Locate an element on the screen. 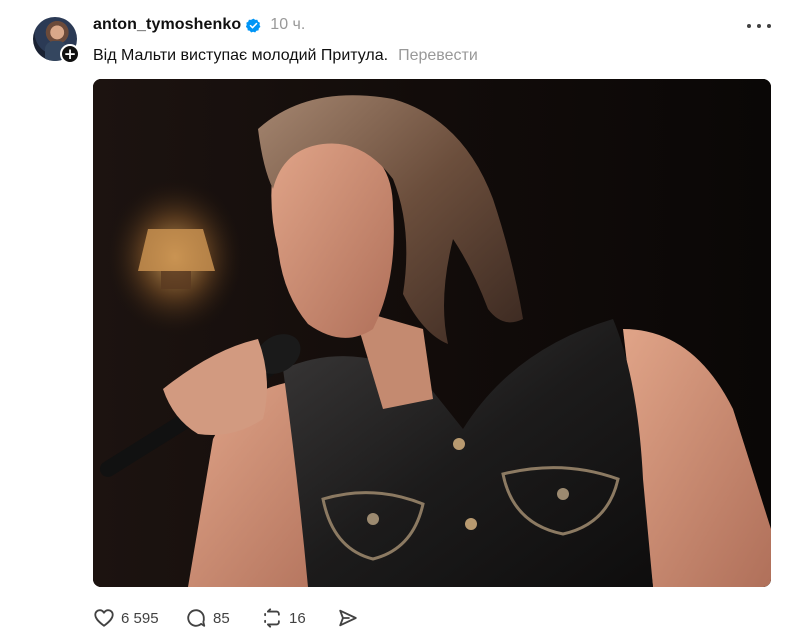 The image size is (792, 641). repost-button: 16 is located at coordinates (299, 618).